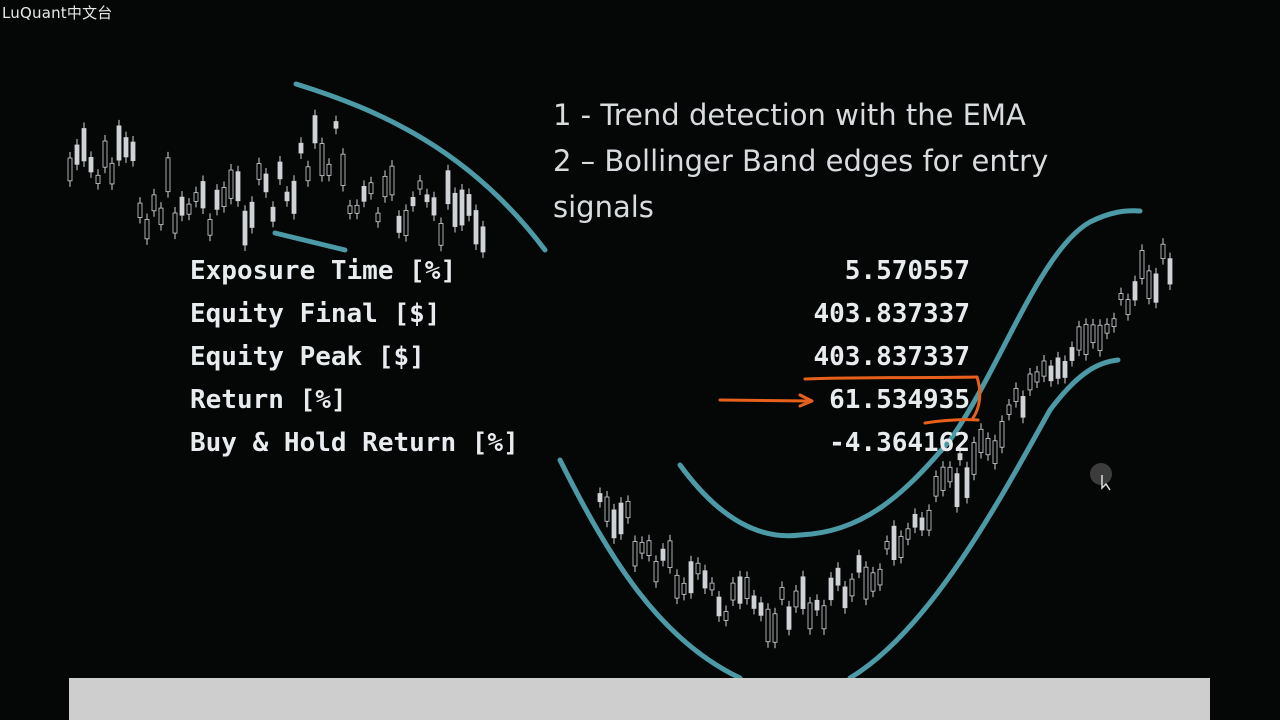 Image resolution: width=1280 pixels, height=720 pixels. What do you see at coordinates (57, 13) in the screenshot?
I see `channel-watermark: LuQuant中文台` at bounding box center [57, 13].